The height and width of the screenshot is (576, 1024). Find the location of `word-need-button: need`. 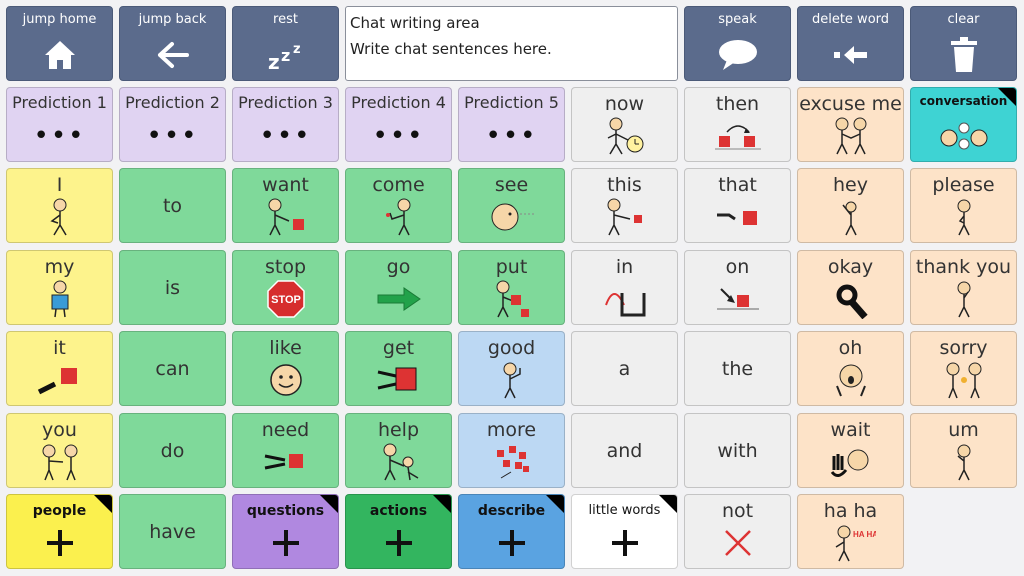

word-need-button: need is located at coordinates (285, 450).